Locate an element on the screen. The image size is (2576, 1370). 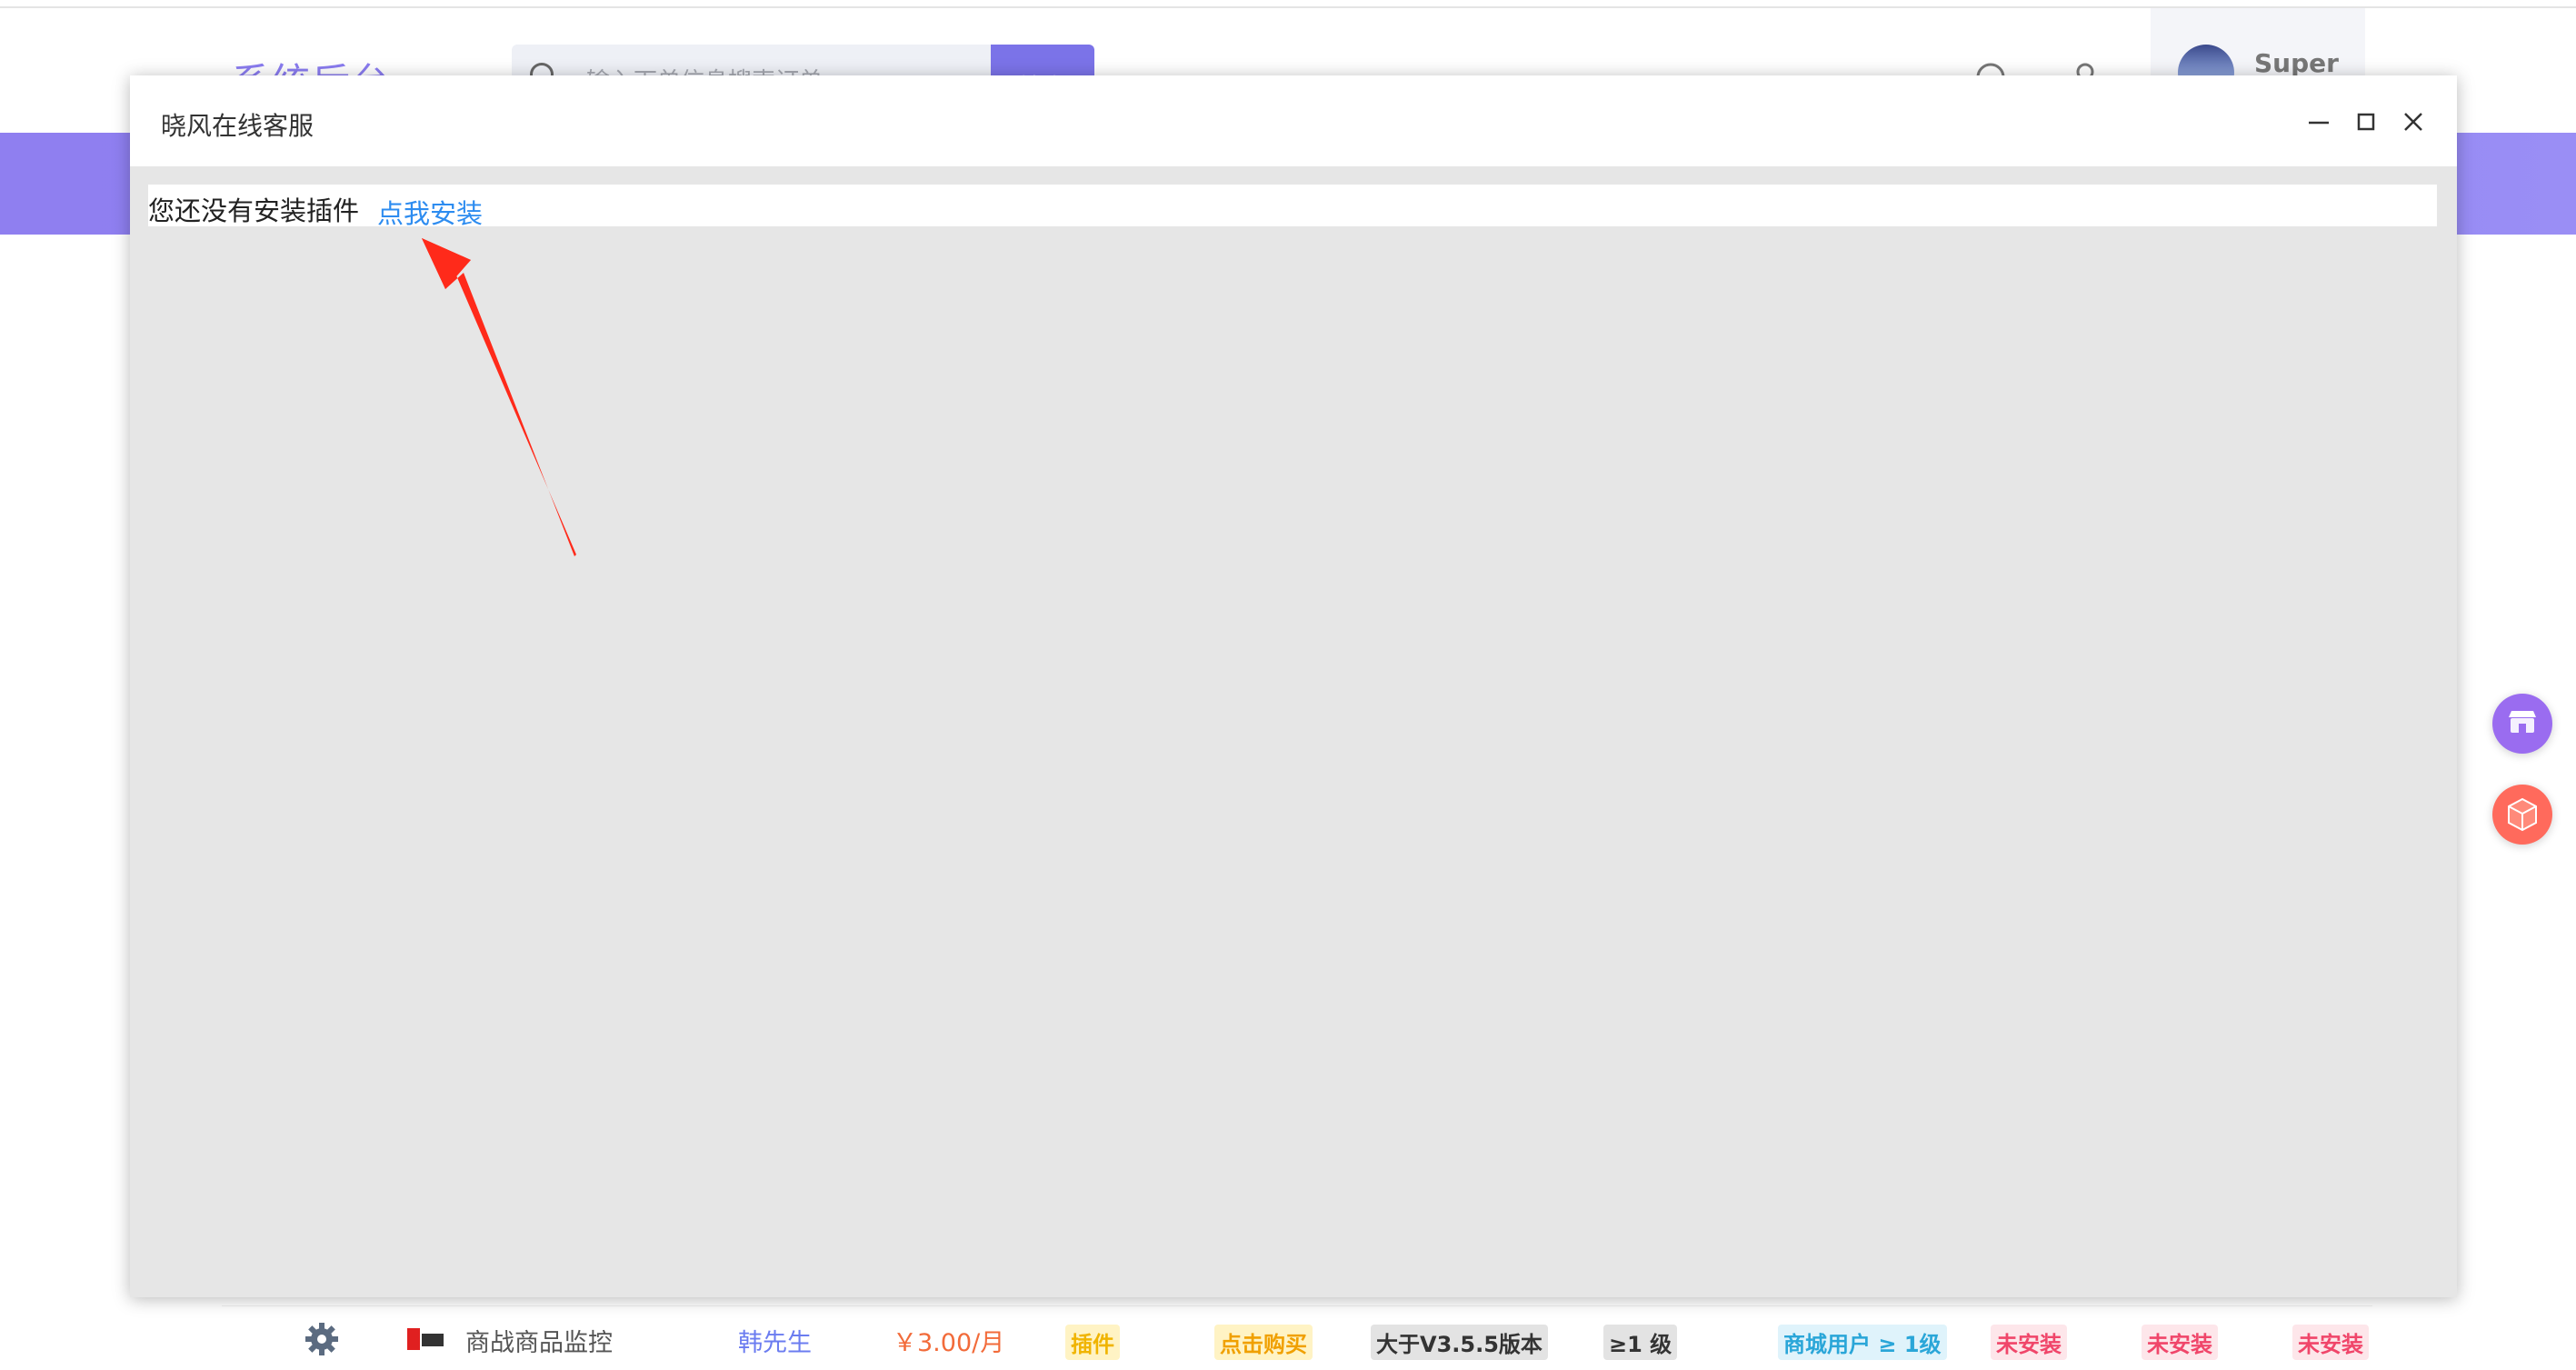
user-name: Super is located at coordinates (2296, 63).